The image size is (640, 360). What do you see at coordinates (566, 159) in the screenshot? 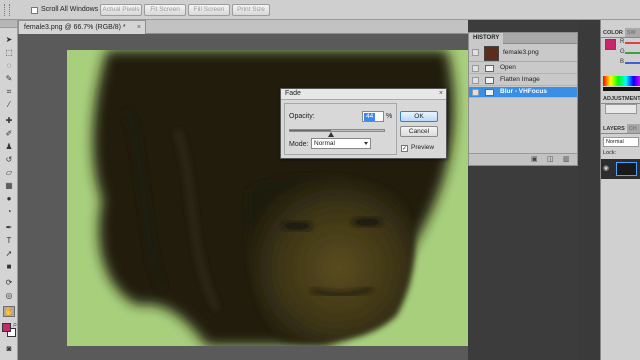
I see `delete-icon: ▥` at bounding box center [566, 159].